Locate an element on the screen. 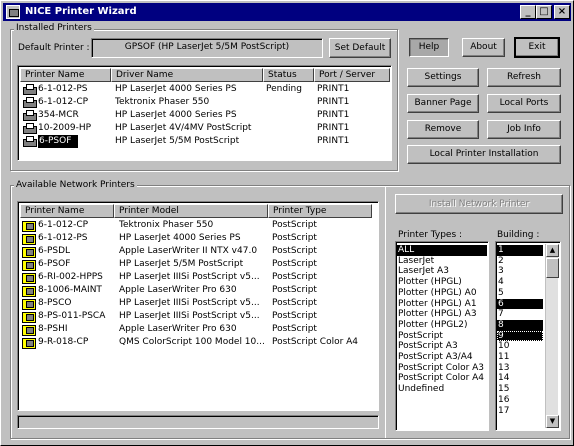 This screenshot has height=446, width=574. printer-types-label: Printer Types : is located at coordinates (430, 235).